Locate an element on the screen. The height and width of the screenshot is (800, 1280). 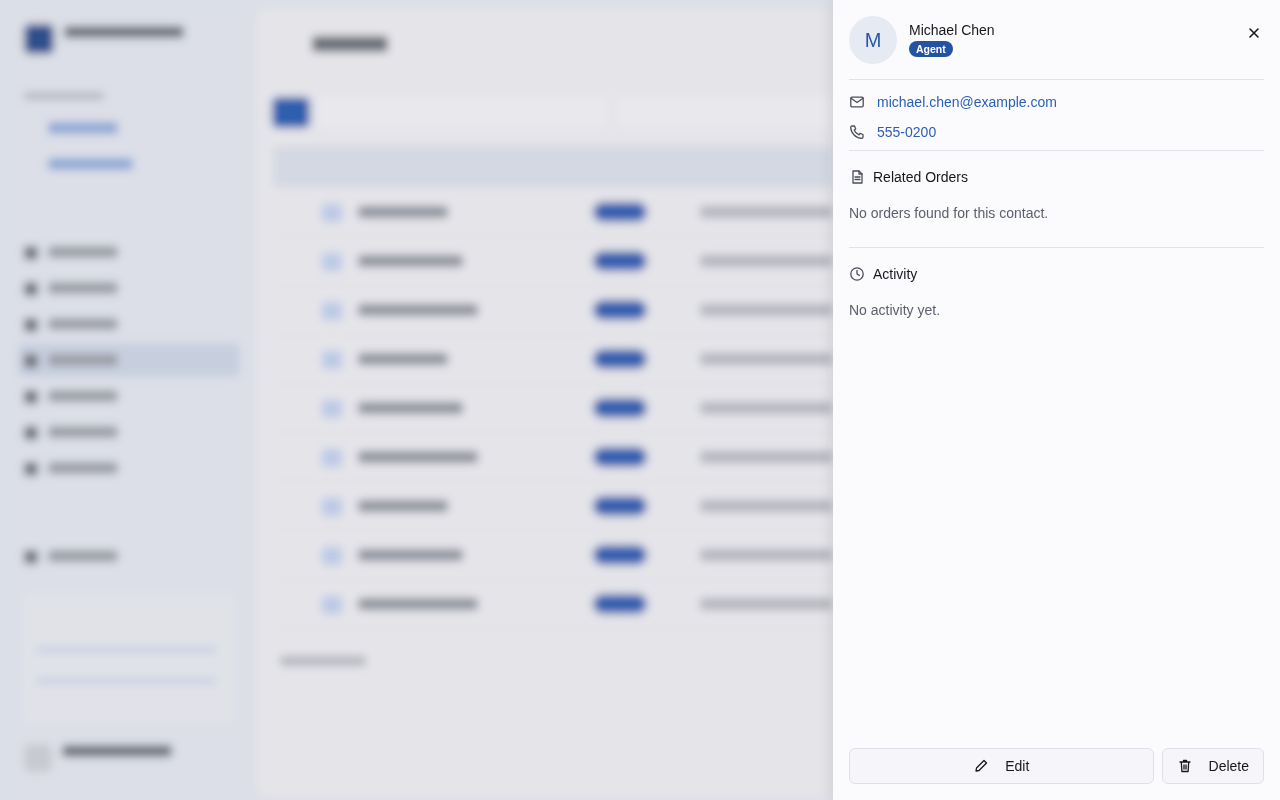
pencil-icon is located at coordinates (981, 766).